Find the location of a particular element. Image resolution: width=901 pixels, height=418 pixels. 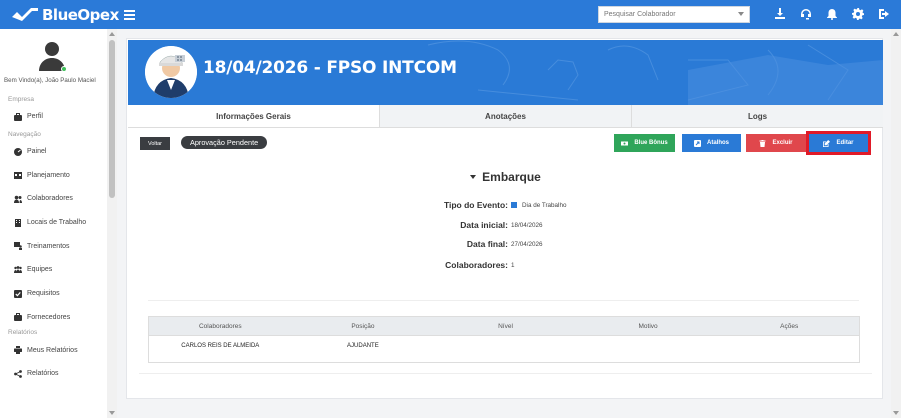

brand-logo-icon is located at coordinates (25, 14).